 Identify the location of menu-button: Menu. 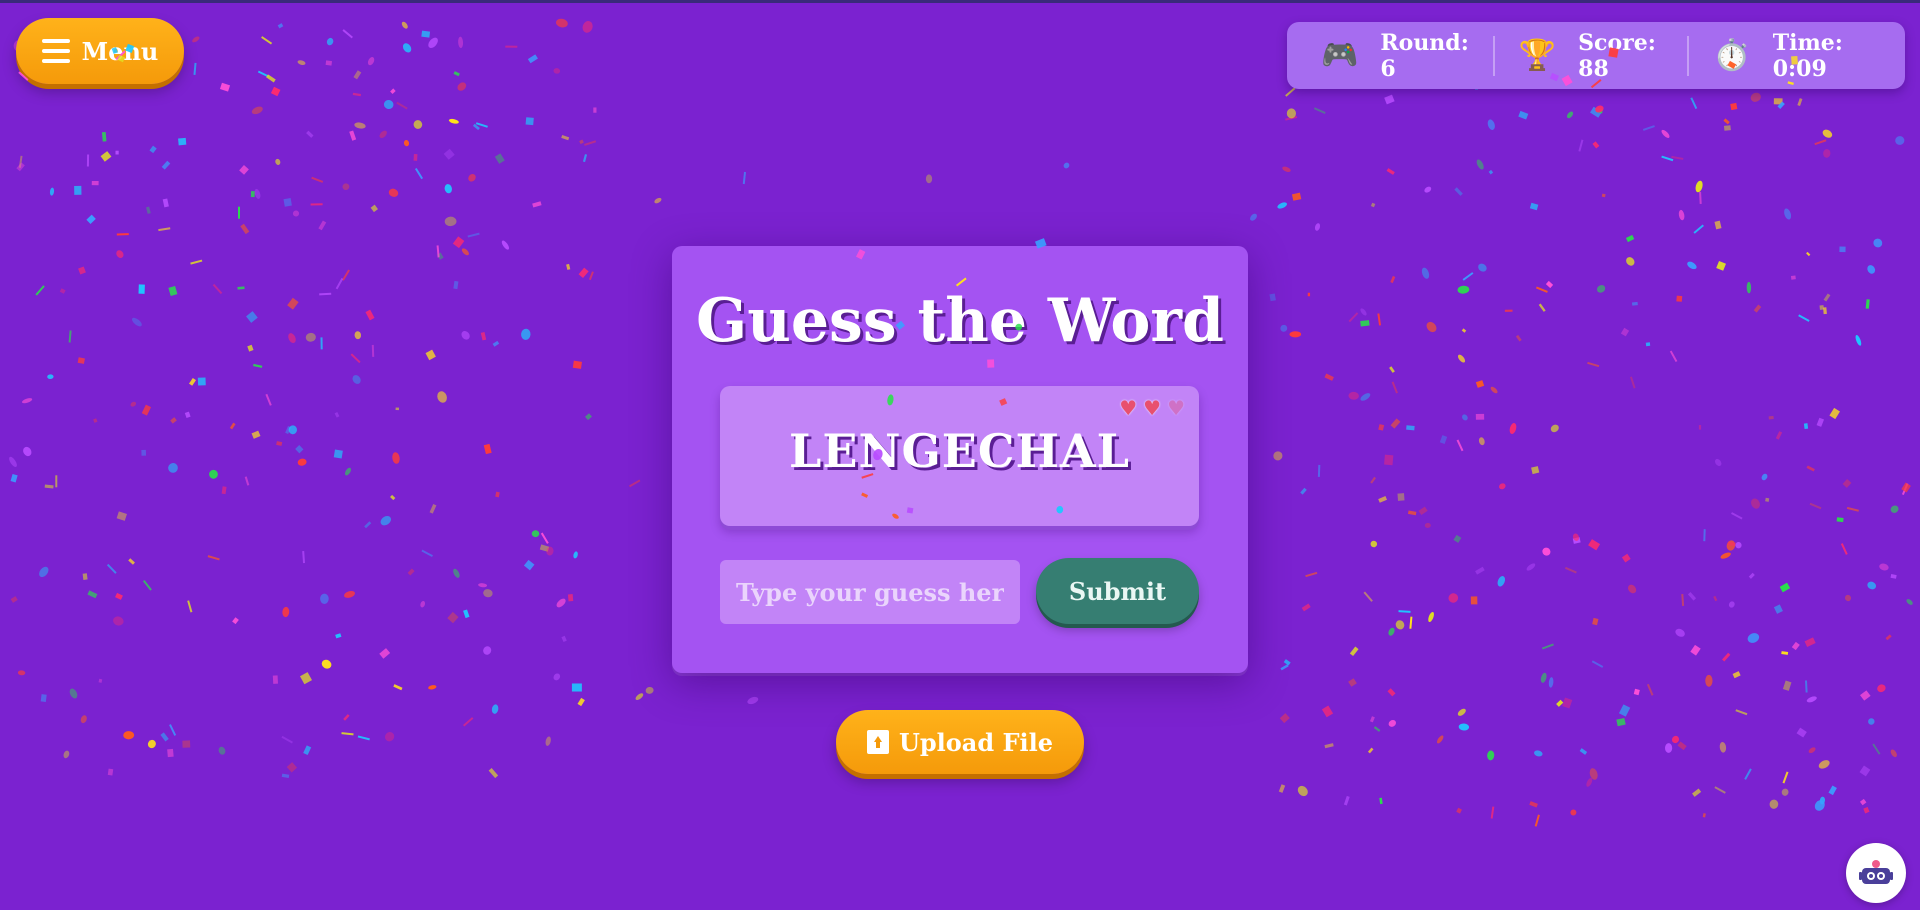
(100, 51).